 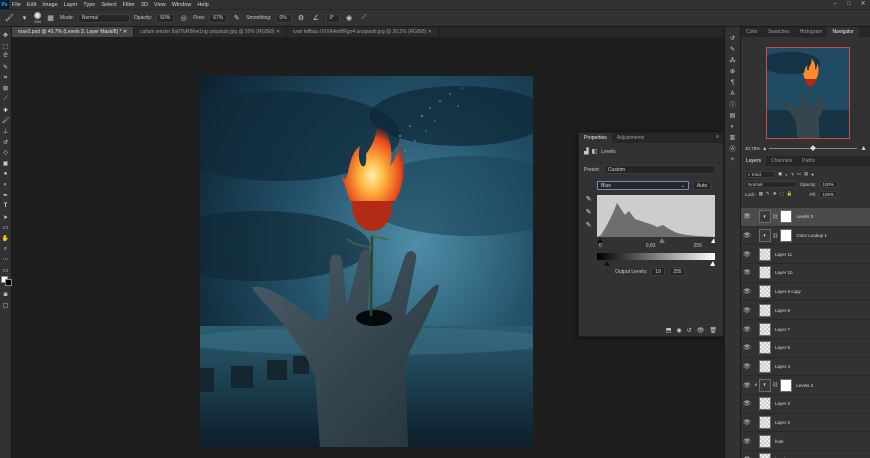 I want to click on hand-tool-icon: ✋, so click(x=6, y=238).